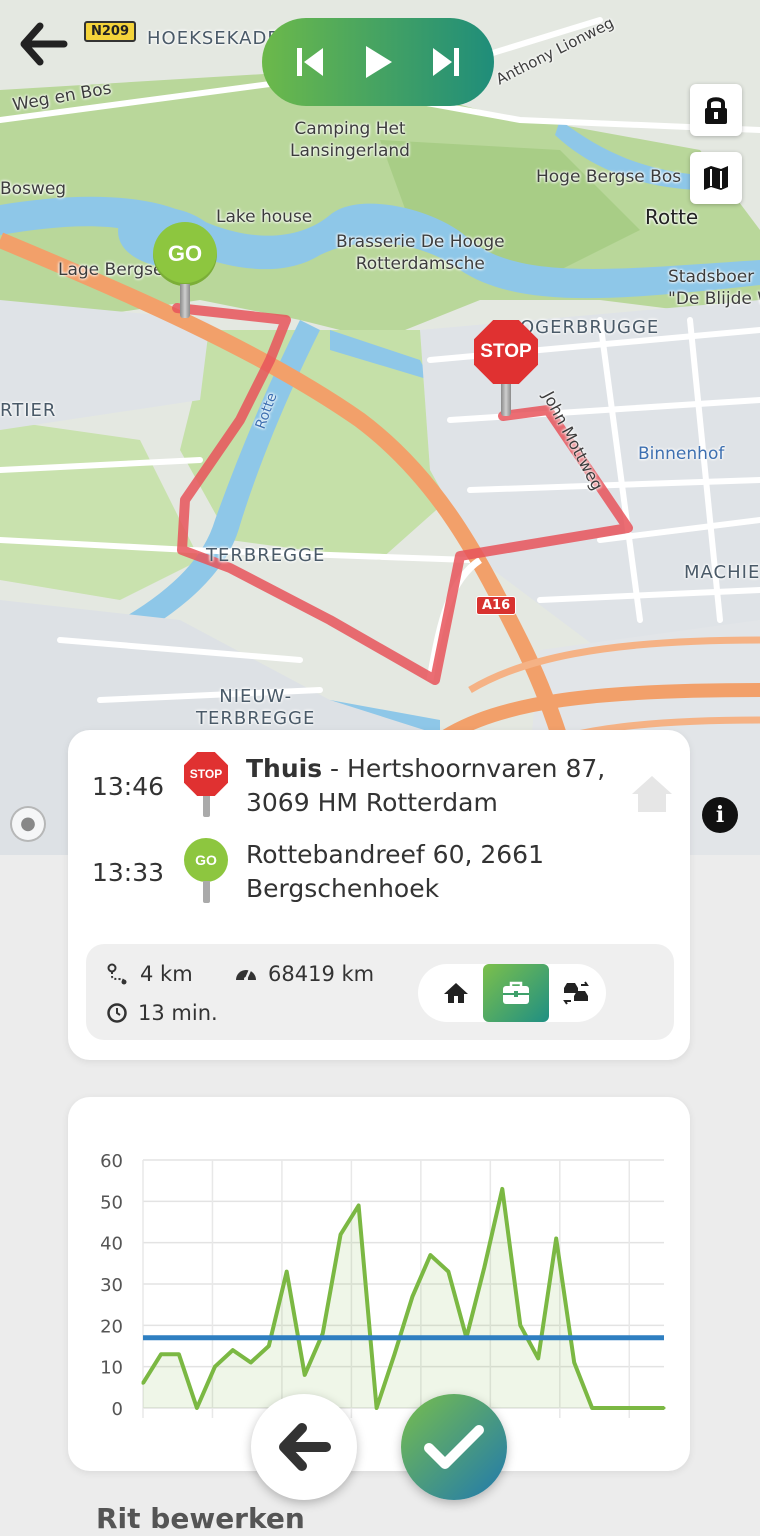  I want to click on go-pin-marker: GO, so click(185, 270).